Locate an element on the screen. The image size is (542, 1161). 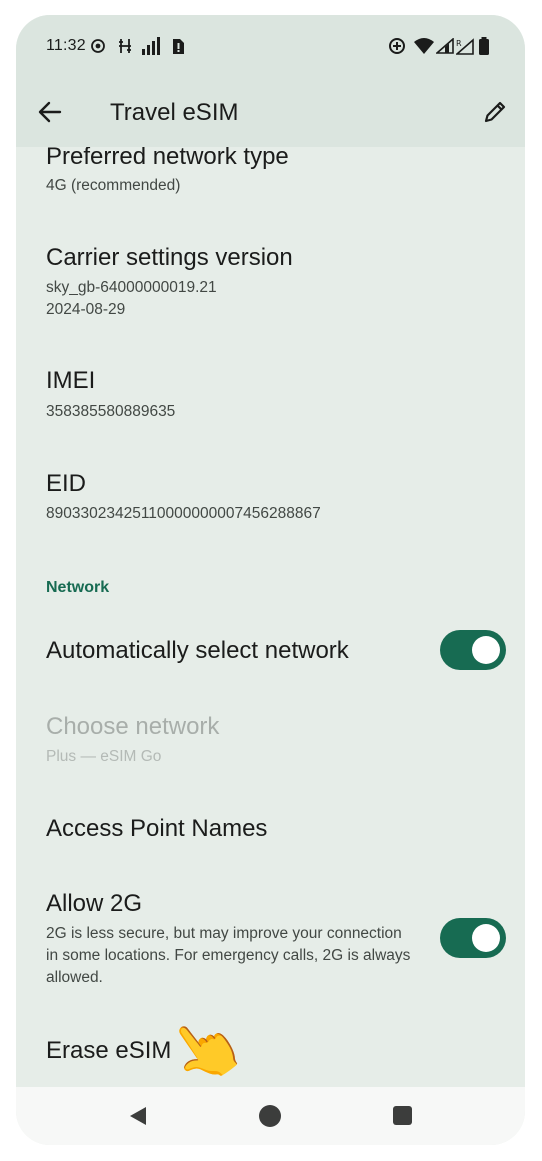
status-bar: 11:32 R is located at coordinates (270, 46).